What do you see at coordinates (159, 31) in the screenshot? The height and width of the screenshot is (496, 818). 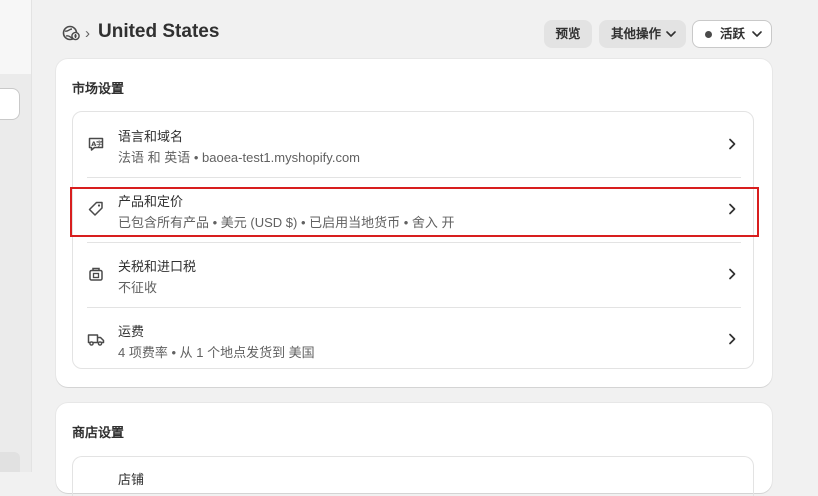 I see `page-title: United States` at bounding box center [159, 31].